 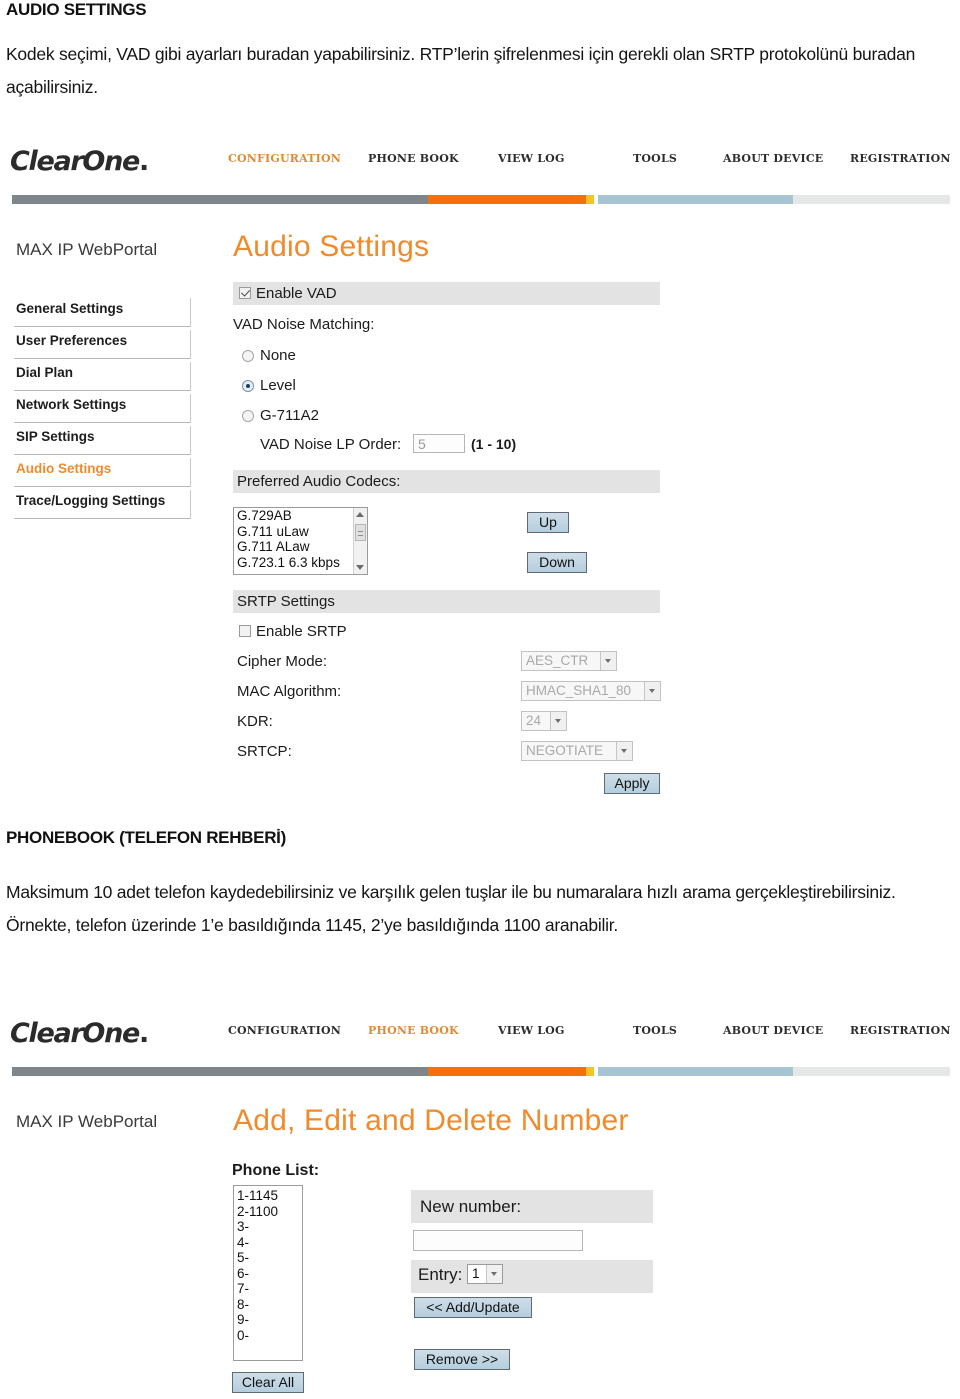 What do you see at coordinates (146, 837) in the screenshot?
I see `section-heading-phonebook: PHONEBOOK (TELEFON REHBERİ)` at bounding box center [146, 837].